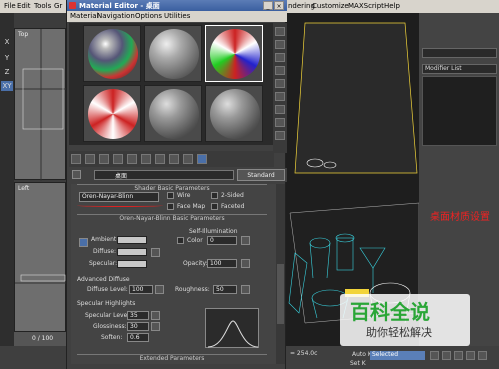 Image resolution: width=499 pixels, height=369 pixels. Describe the element at coordinates (42, 6) in the screenshot. I see `menu-tools: Tools` at that location.